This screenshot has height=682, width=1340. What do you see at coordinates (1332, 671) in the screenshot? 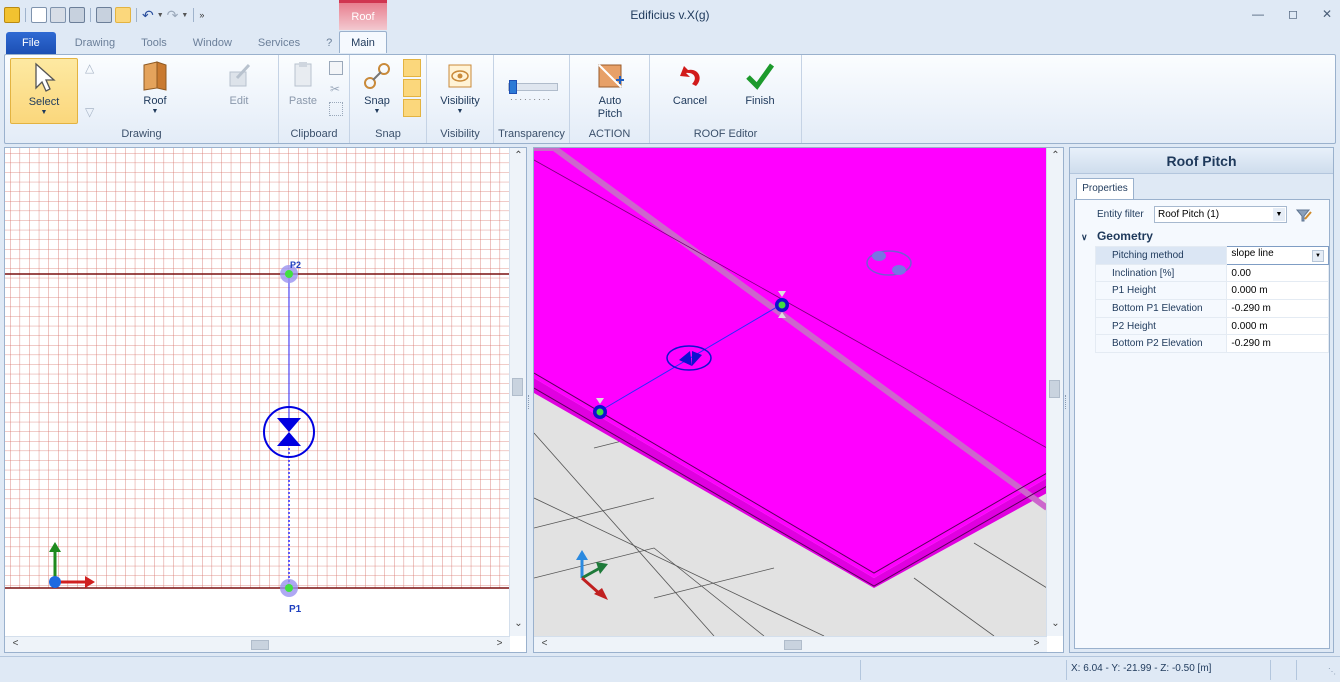
I see `resize-grip-icon: ⋱` at bounding box center [1332, 671].